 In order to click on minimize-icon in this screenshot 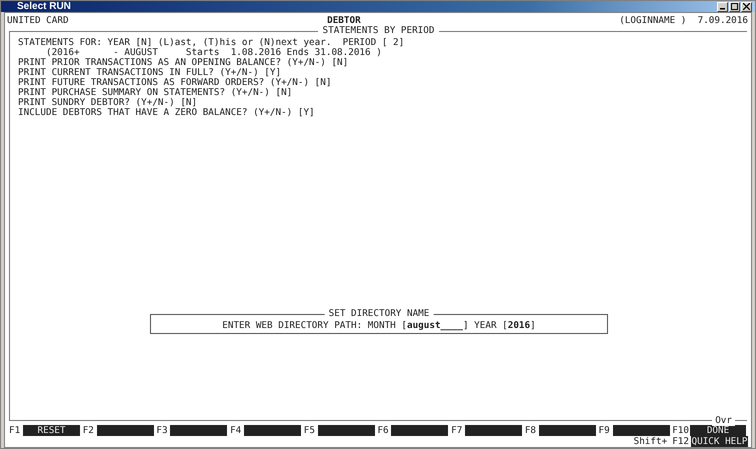, I will do `click(722, 7)`.